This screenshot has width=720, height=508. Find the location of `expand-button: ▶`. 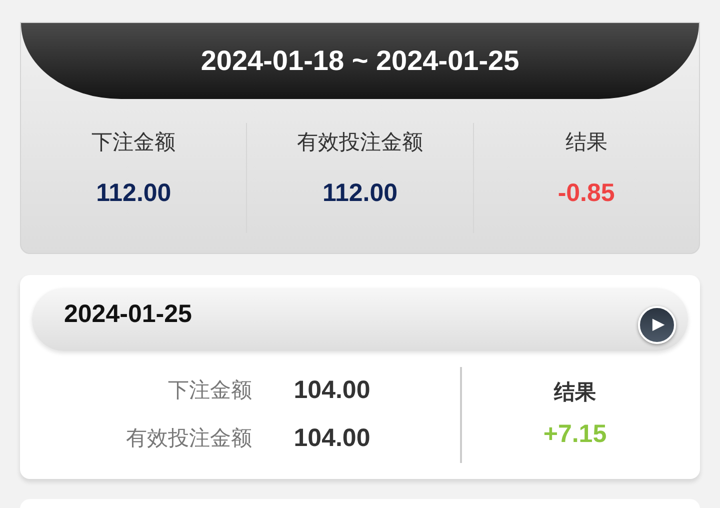

expand-button: ▶ is located at coordinates (657, 325).